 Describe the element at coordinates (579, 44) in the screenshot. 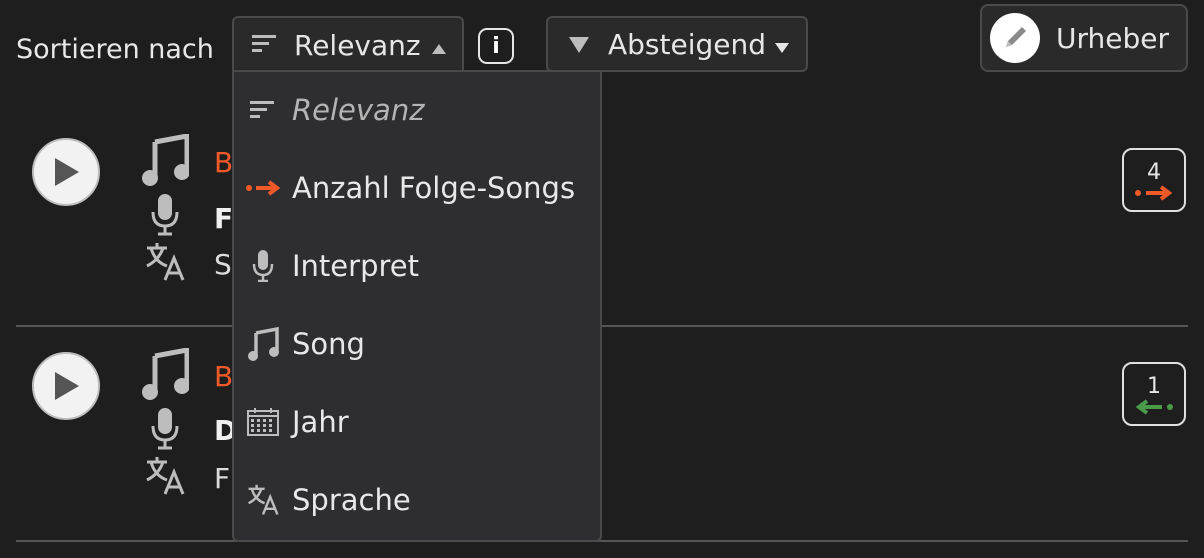

I see `triangle-down-icon` at that location.